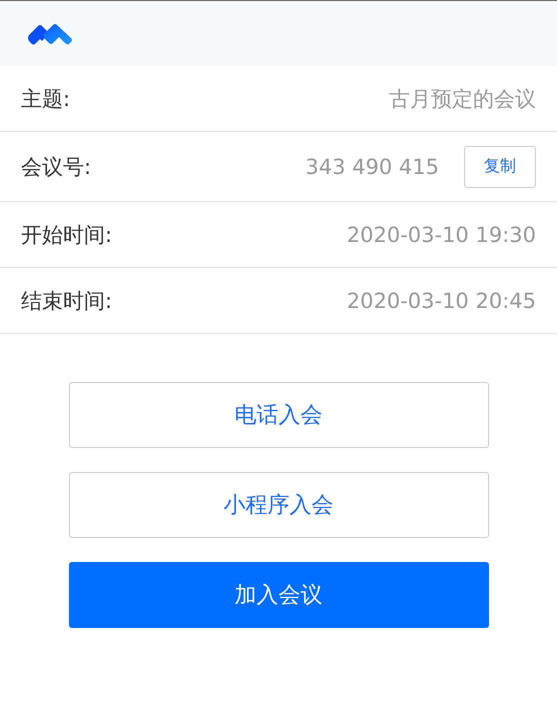 The width and height of the screenshot is (557, 711). Describe the element at coordinates (441, 234) in the screenshot. I see `field-value: 2020-03-10 19:30` at that location.